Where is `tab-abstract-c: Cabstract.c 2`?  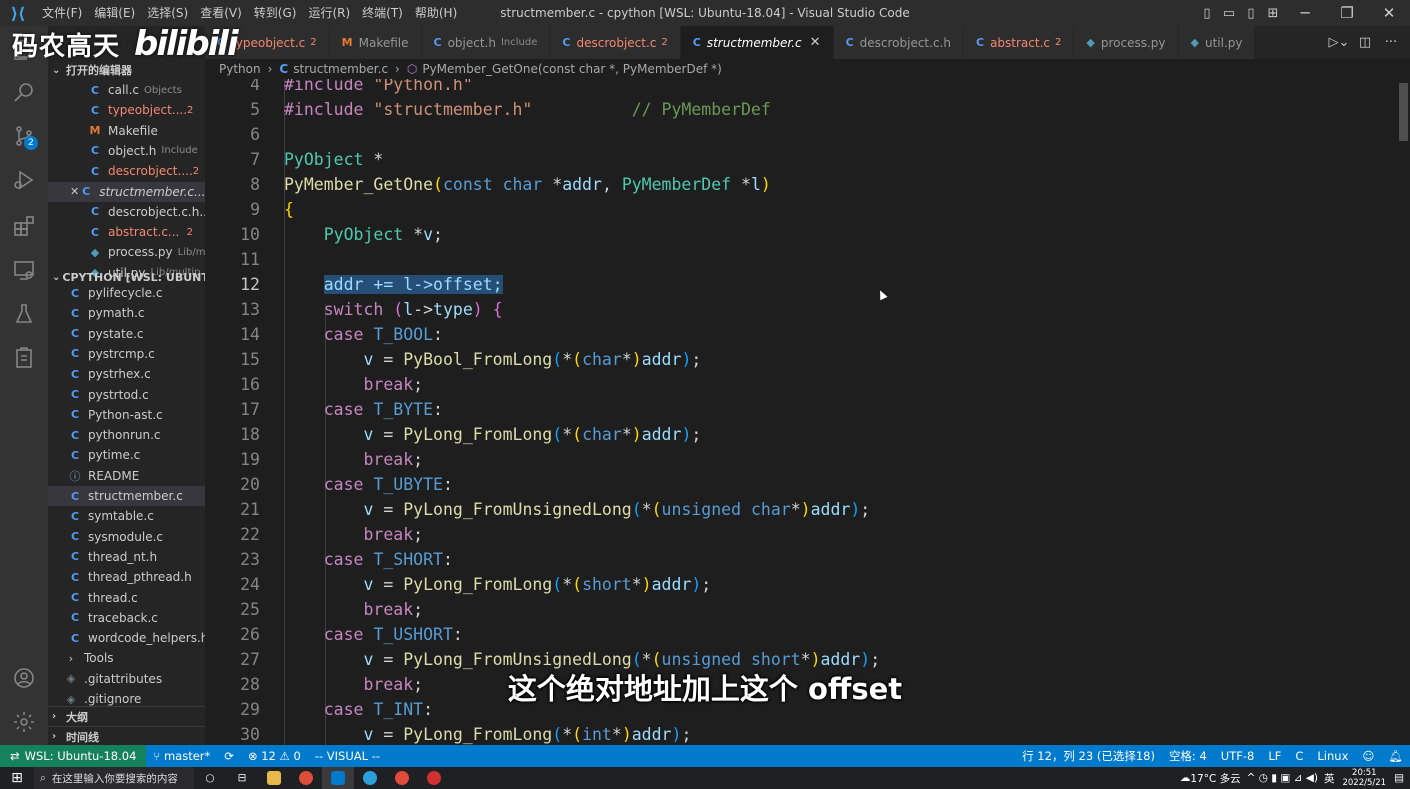
tab-abstract-c: Cabstract.c 2 is located at coordinates (1019, 42).